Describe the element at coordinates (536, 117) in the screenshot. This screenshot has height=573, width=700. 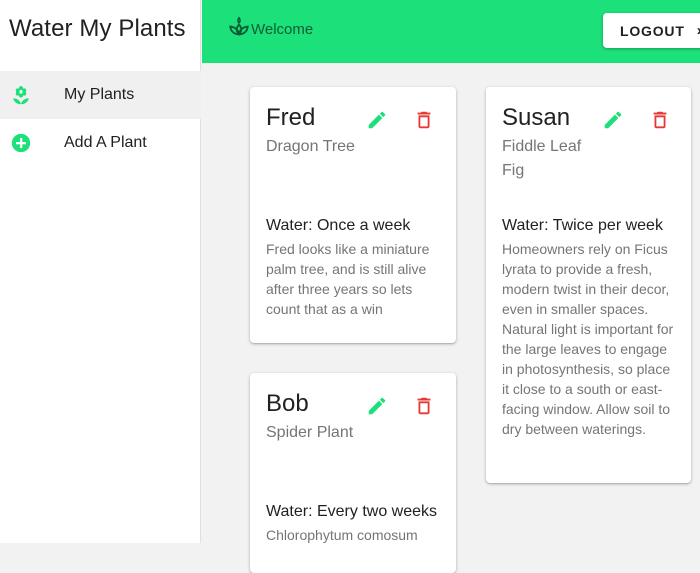
I see `plant-name: Susan` at that location.